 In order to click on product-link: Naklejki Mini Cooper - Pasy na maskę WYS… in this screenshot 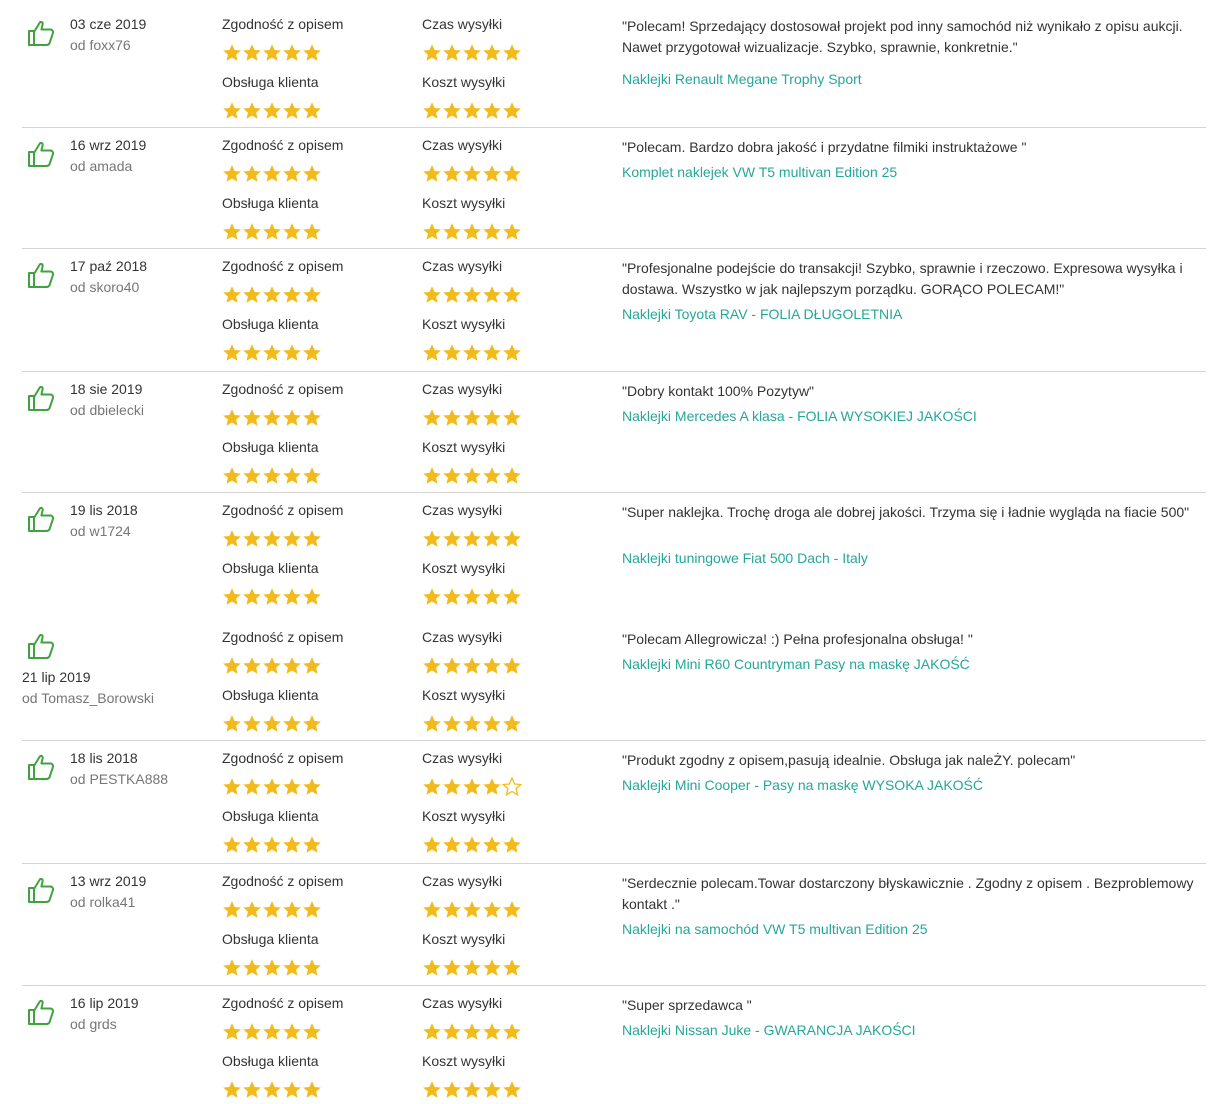, I will do `click(802, 785)`.